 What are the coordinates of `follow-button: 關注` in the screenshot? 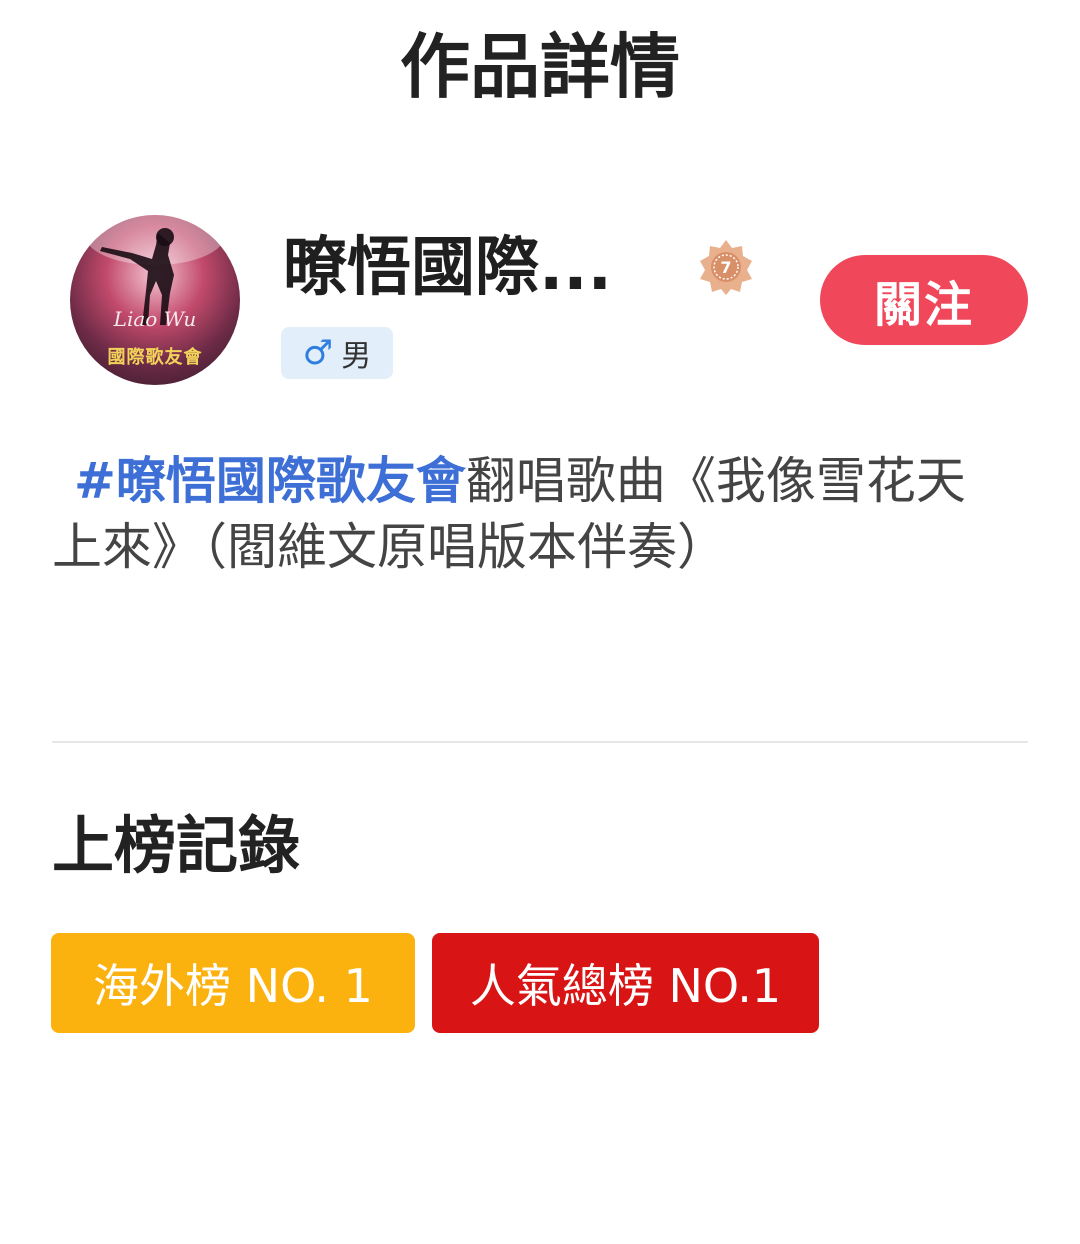 It's located at (924, 300).